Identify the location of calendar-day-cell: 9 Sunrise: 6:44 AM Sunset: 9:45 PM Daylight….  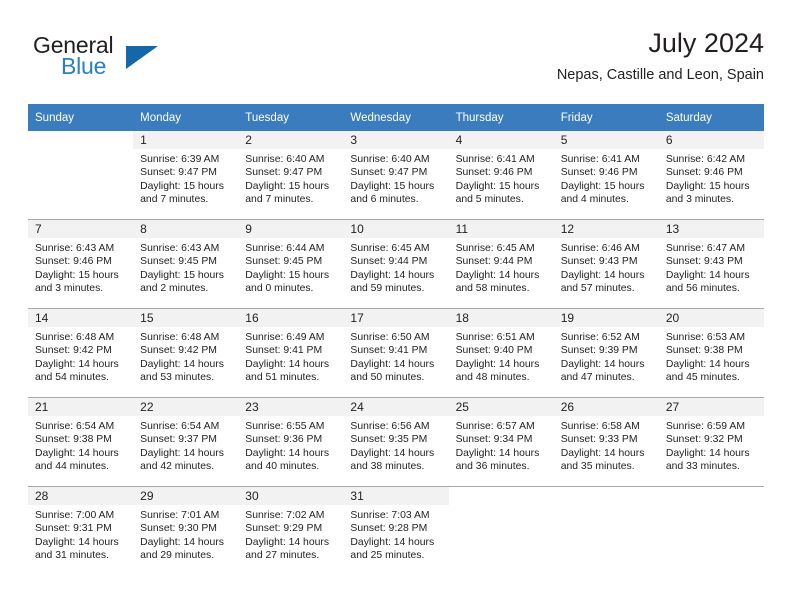
(291, 264).